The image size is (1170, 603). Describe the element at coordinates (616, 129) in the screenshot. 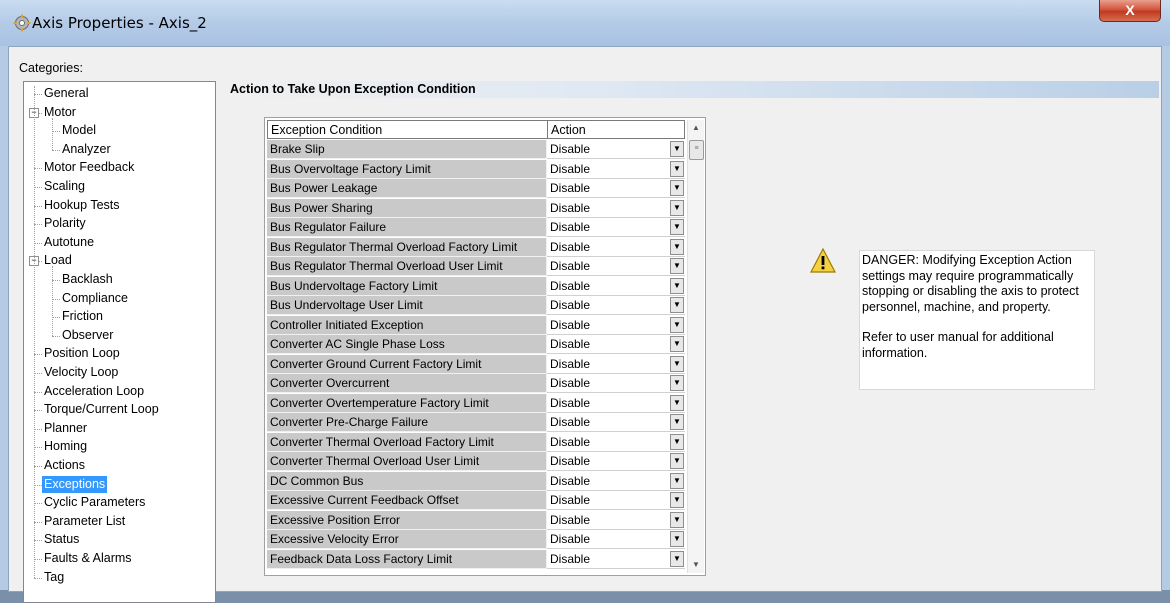

I see `column-header-action: Action` at that location.